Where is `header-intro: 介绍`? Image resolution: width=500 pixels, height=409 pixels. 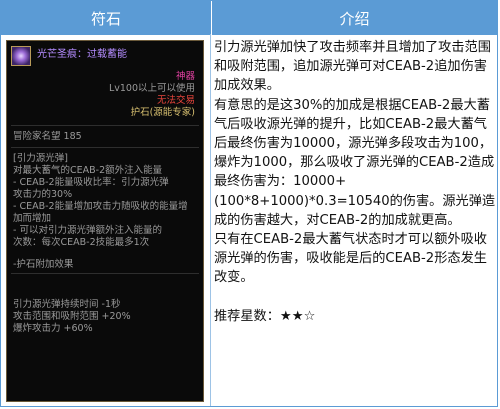 header-intro: 介绍 is located at coordinates (354, 18).